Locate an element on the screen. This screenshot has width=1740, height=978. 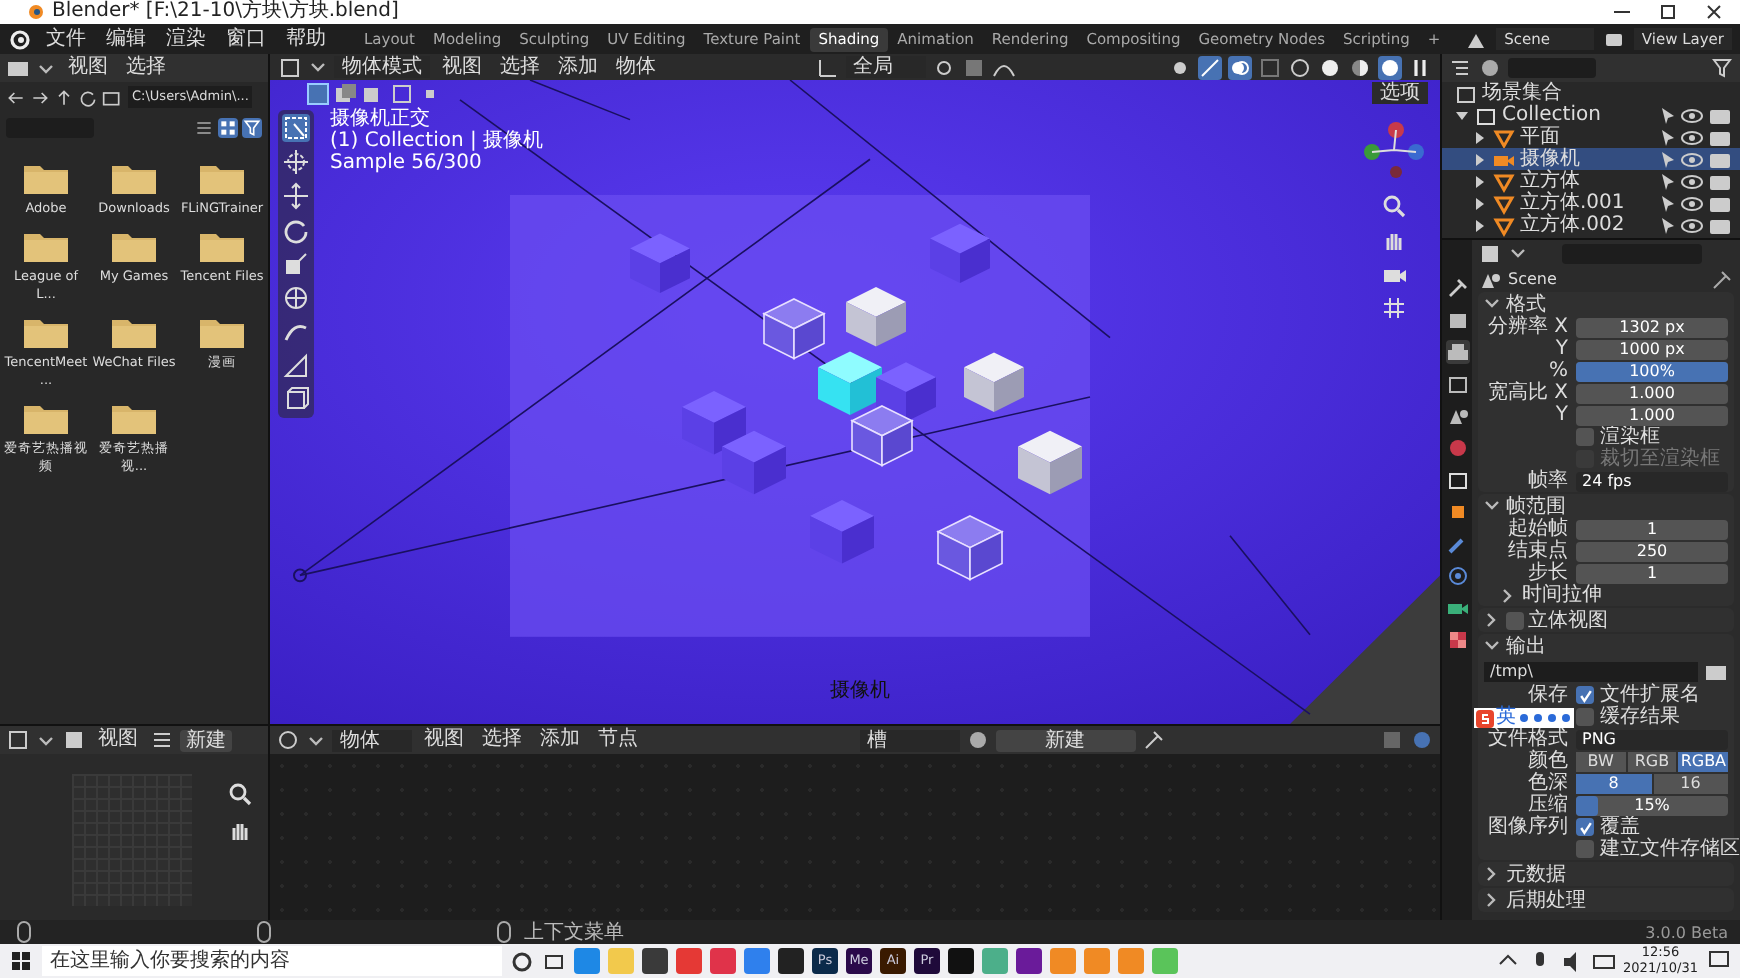
move-icon is located at coordinates (296, 196).